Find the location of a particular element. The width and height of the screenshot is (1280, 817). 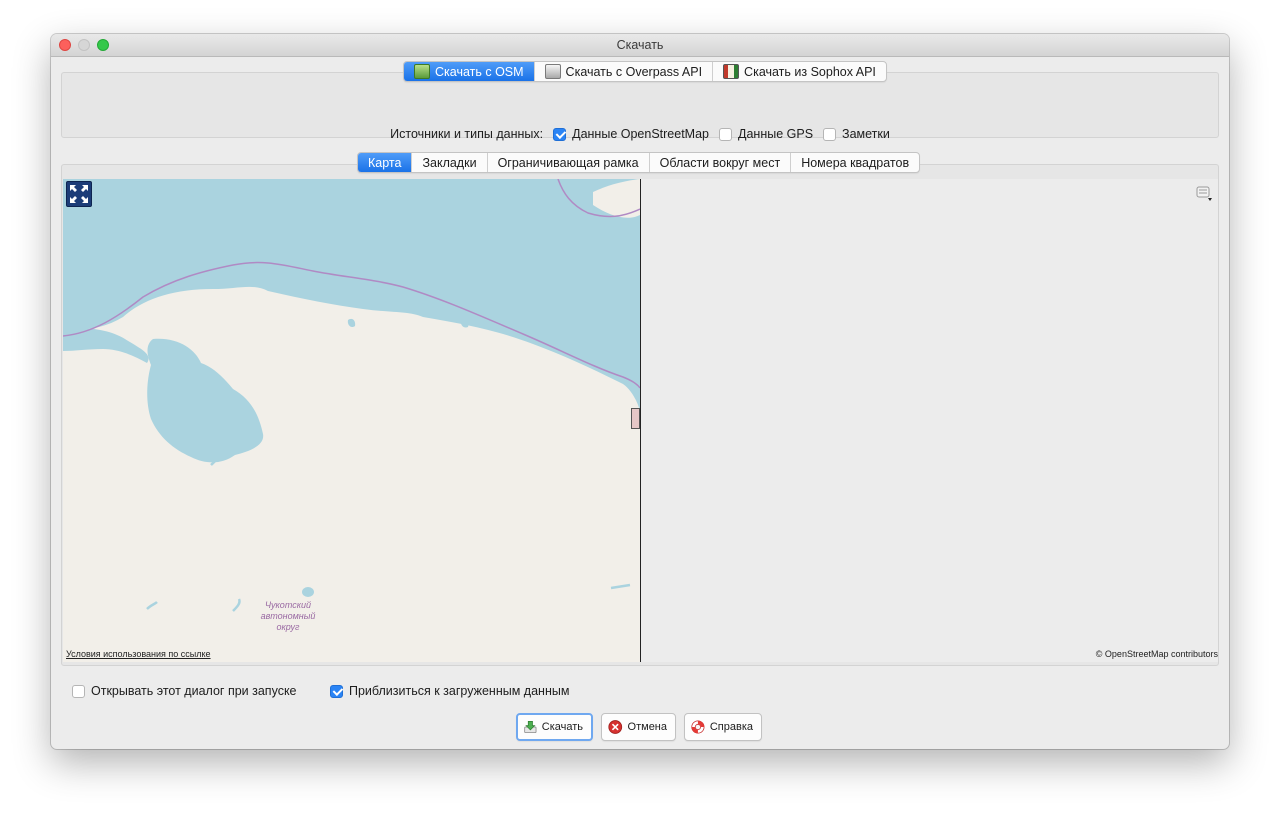

osm-download-icon is located at coordinates (422, 71).